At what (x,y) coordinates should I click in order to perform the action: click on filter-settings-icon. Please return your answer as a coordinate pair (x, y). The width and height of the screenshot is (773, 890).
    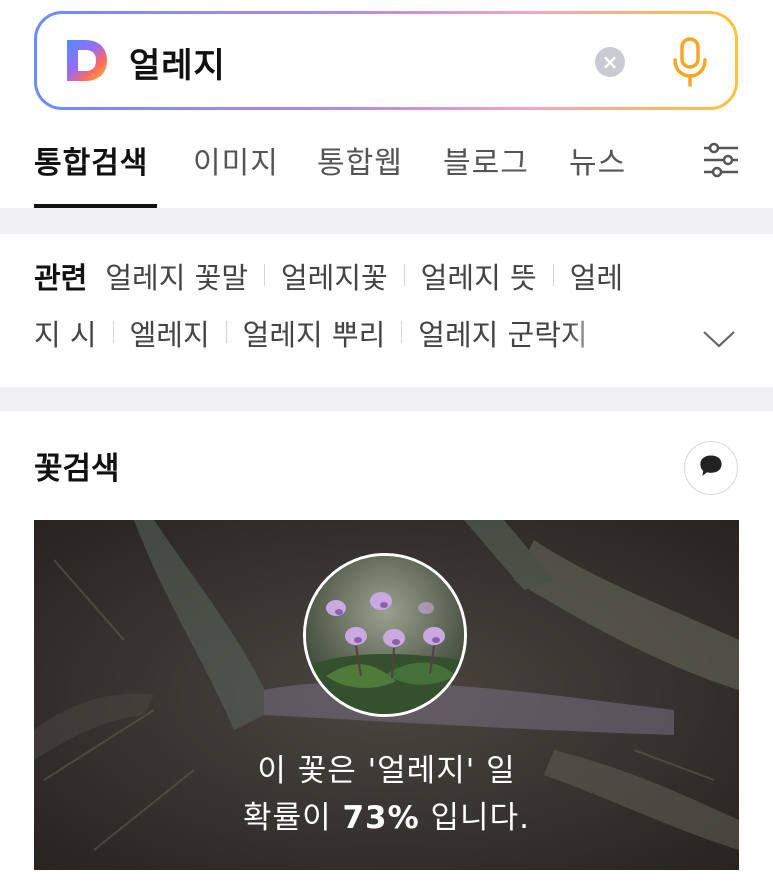
    Looking at the image, I should click on (721, 160).